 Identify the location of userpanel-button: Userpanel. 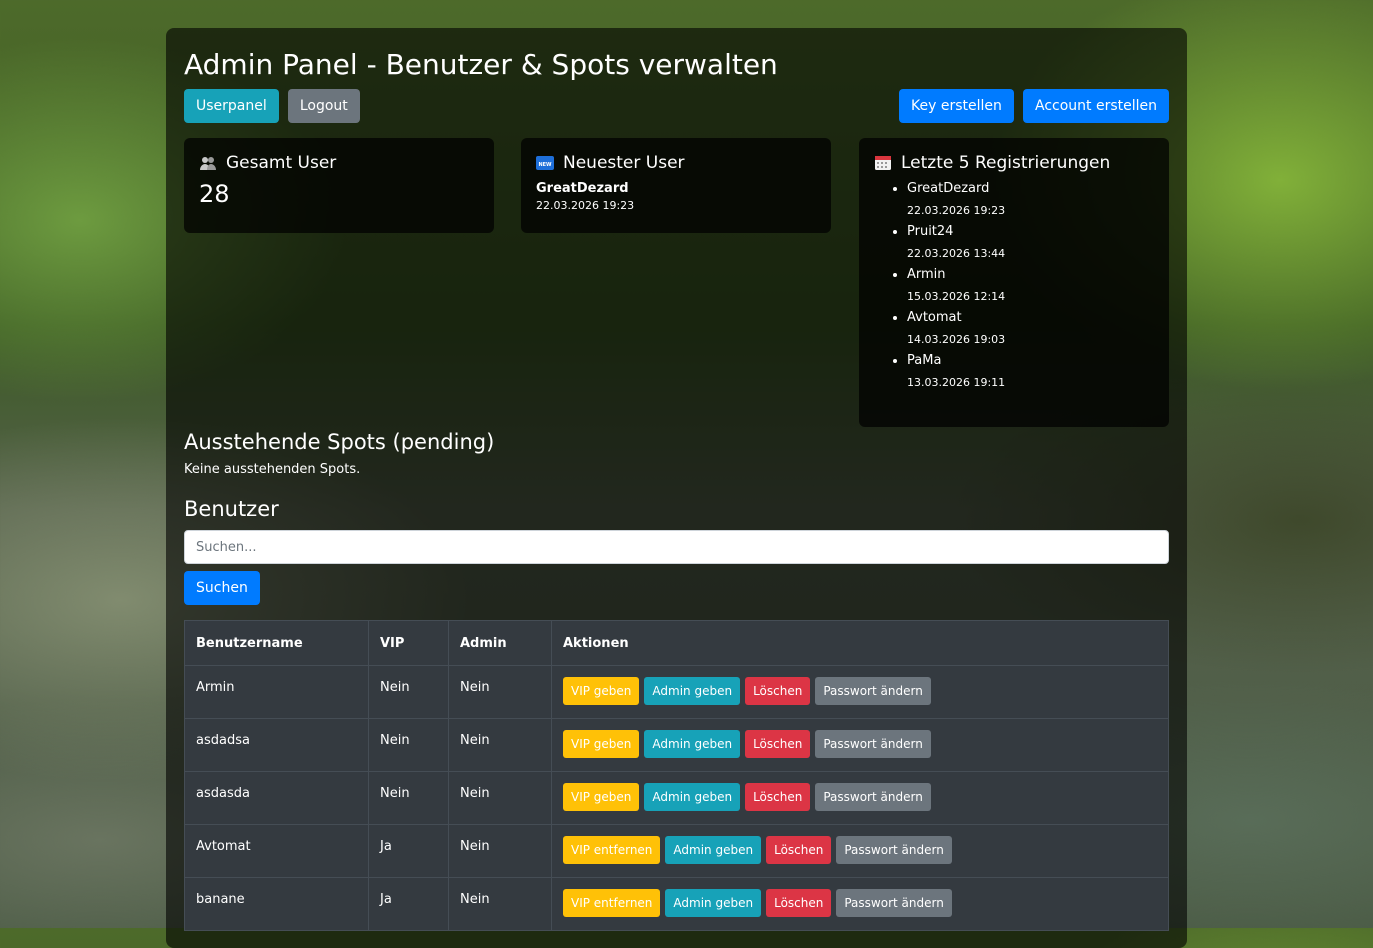
(231, 106).